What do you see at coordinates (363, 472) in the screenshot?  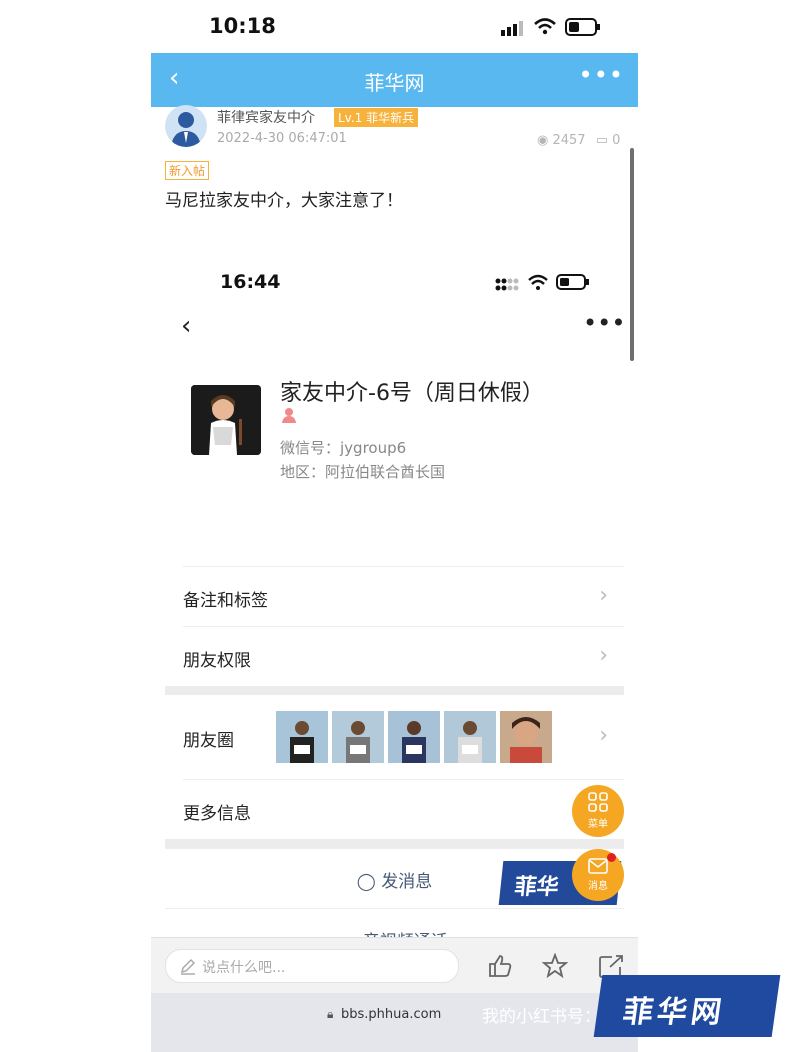 I see `region: 地区：阿拉伯联合酋长国` at bounding box center [363, 472].